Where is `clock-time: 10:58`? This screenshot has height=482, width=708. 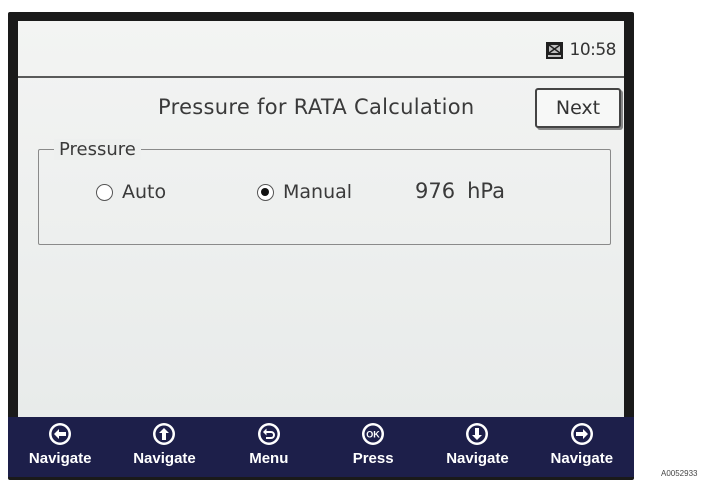
clock-time: 10:58 is located at coordinates (593, 50).